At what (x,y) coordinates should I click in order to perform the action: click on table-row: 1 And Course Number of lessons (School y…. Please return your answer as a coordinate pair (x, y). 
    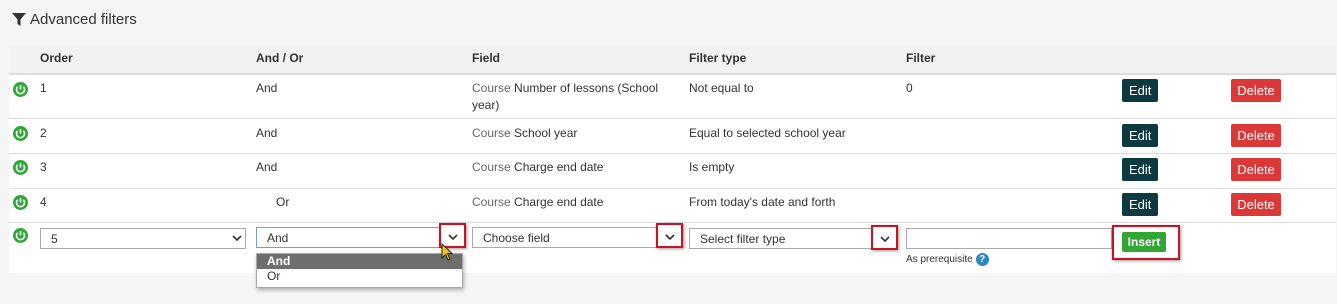
    Looking at the image, I should click on (672, 97).